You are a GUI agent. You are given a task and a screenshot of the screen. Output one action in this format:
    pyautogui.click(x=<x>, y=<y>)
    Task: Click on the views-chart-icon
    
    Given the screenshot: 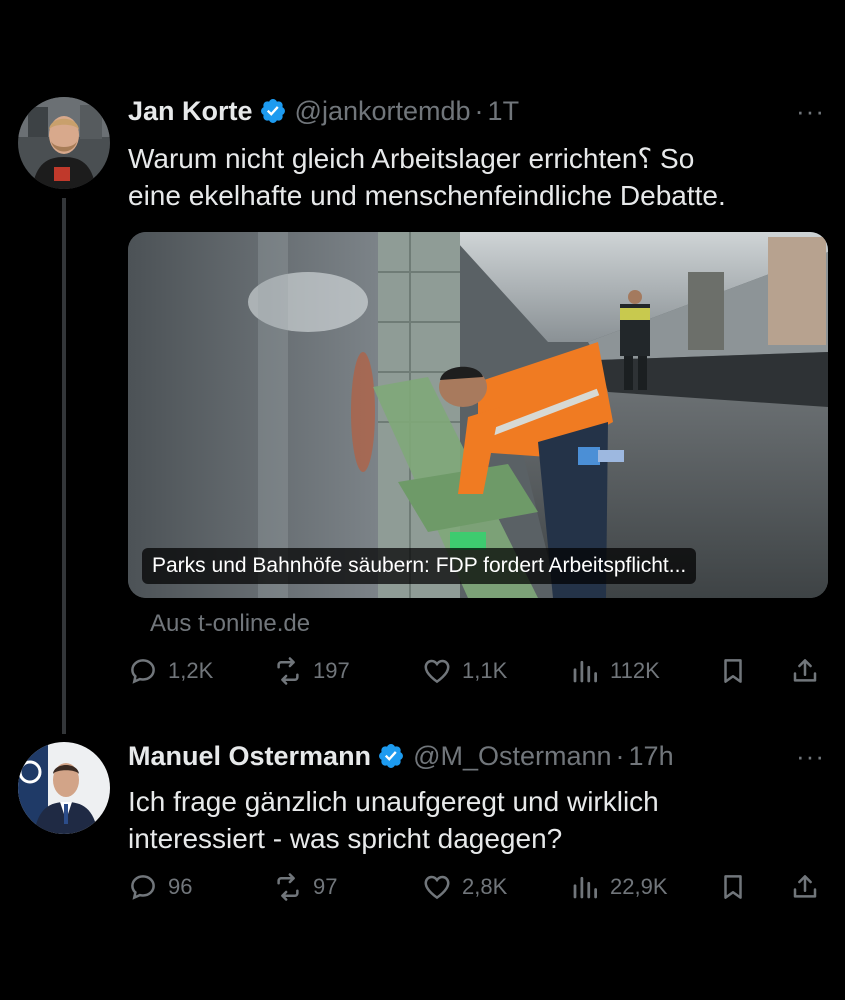 What is the action you would take?
    pyautogui.click(x=585, y=887)
    